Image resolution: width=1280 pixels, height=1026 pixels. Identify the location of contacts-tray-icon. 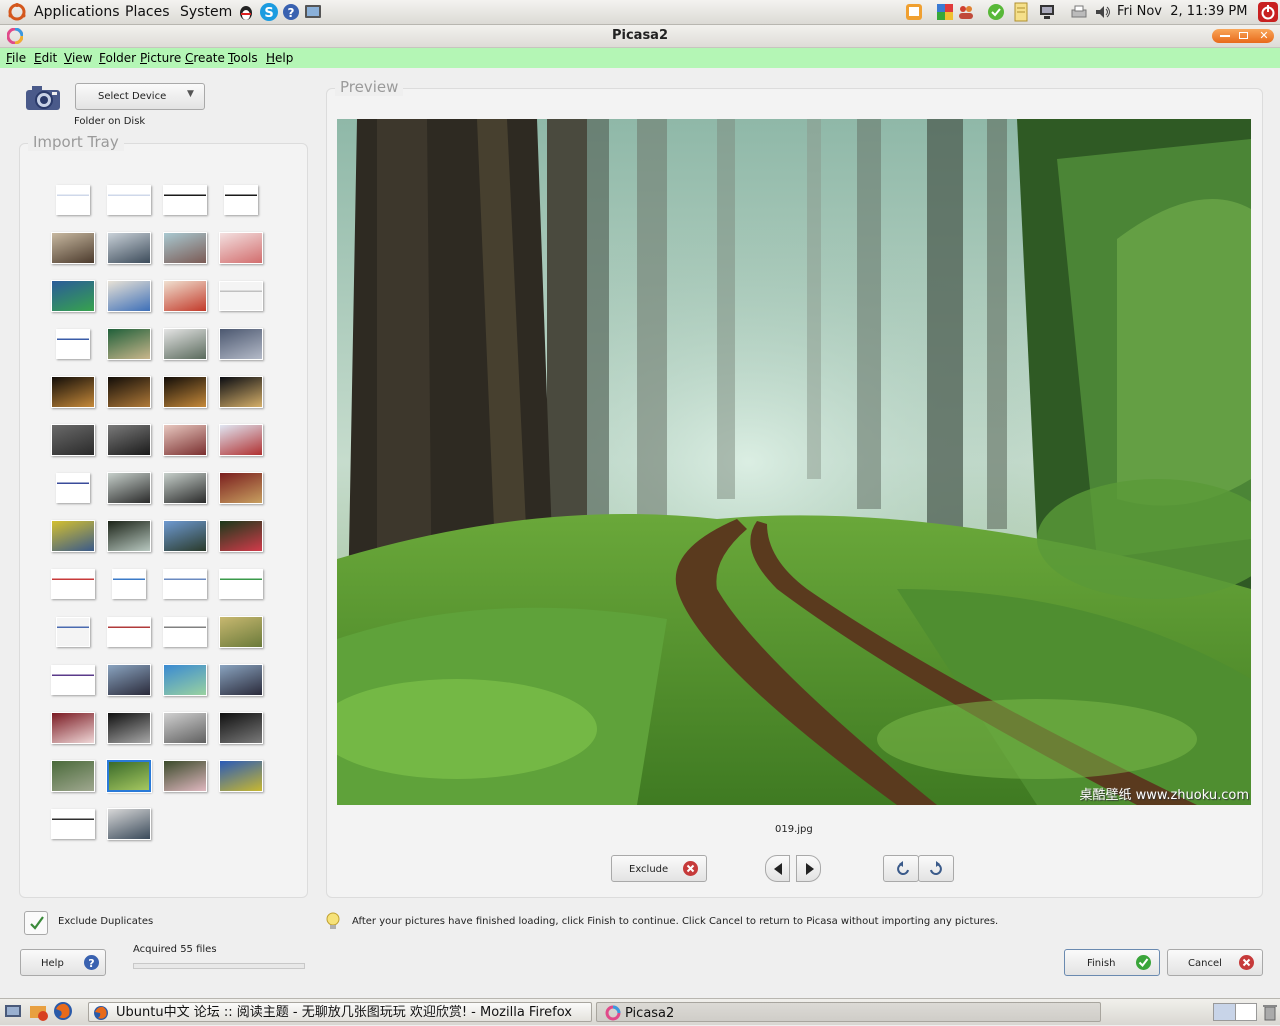
(966, 12).